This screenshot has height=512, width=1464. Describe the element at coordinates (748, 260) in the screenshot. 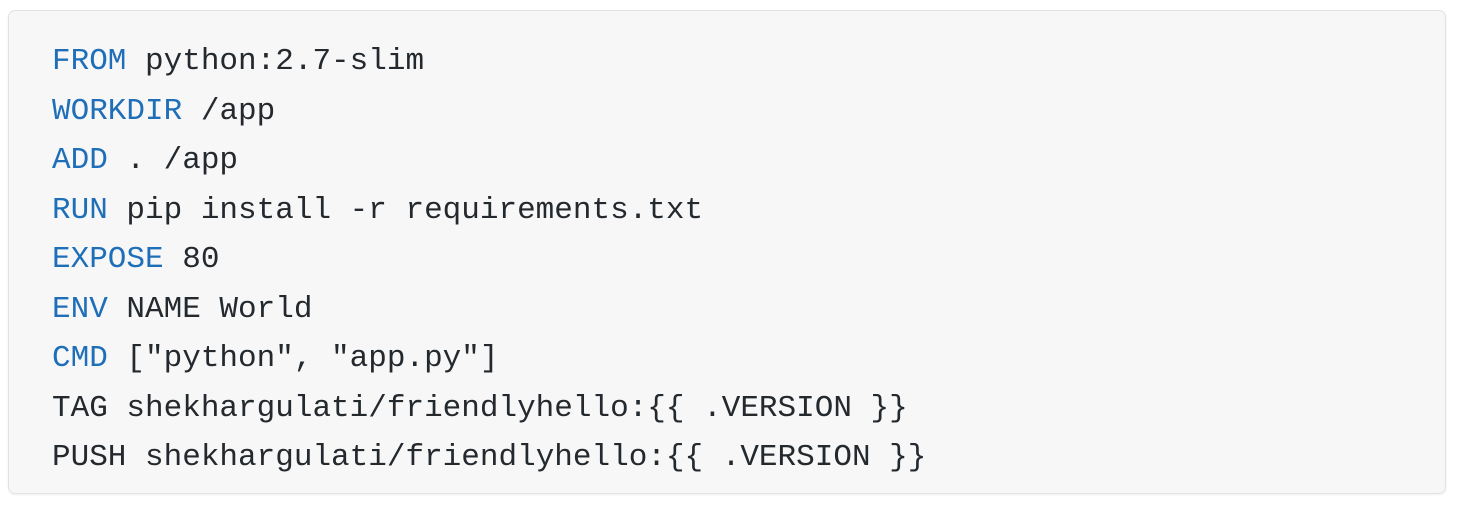

I see `code-line: EXPOSE 80` at that location.